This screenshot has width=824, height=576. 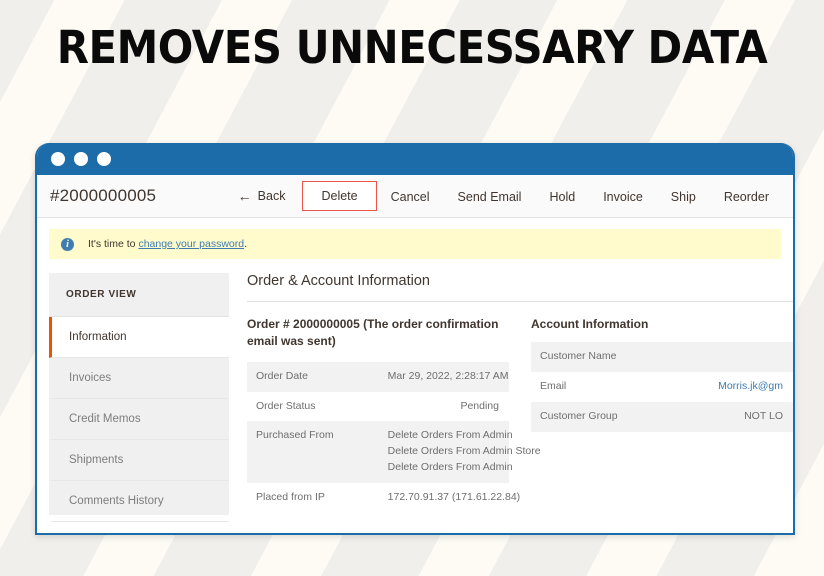 What do you see at coordinates (683, 196) in the screenshot?
I see `ship-button: Ship` at bounding box center [683, 196].